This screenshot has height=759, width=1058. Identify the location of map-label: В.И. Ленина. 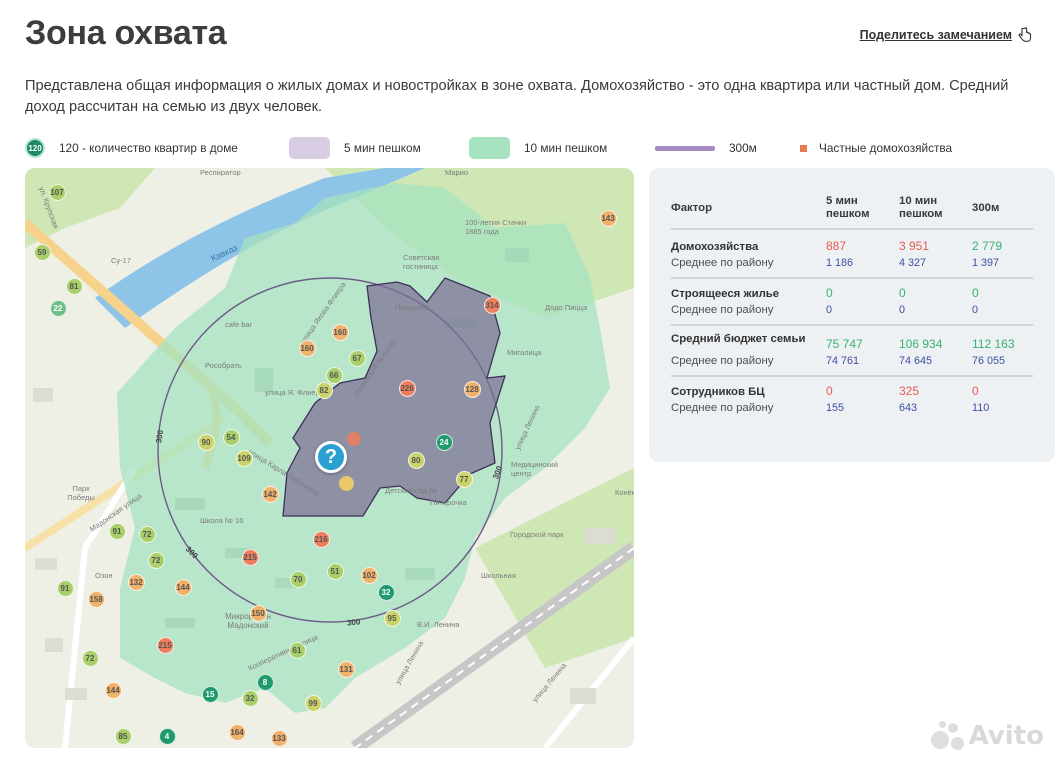
(438, 624).